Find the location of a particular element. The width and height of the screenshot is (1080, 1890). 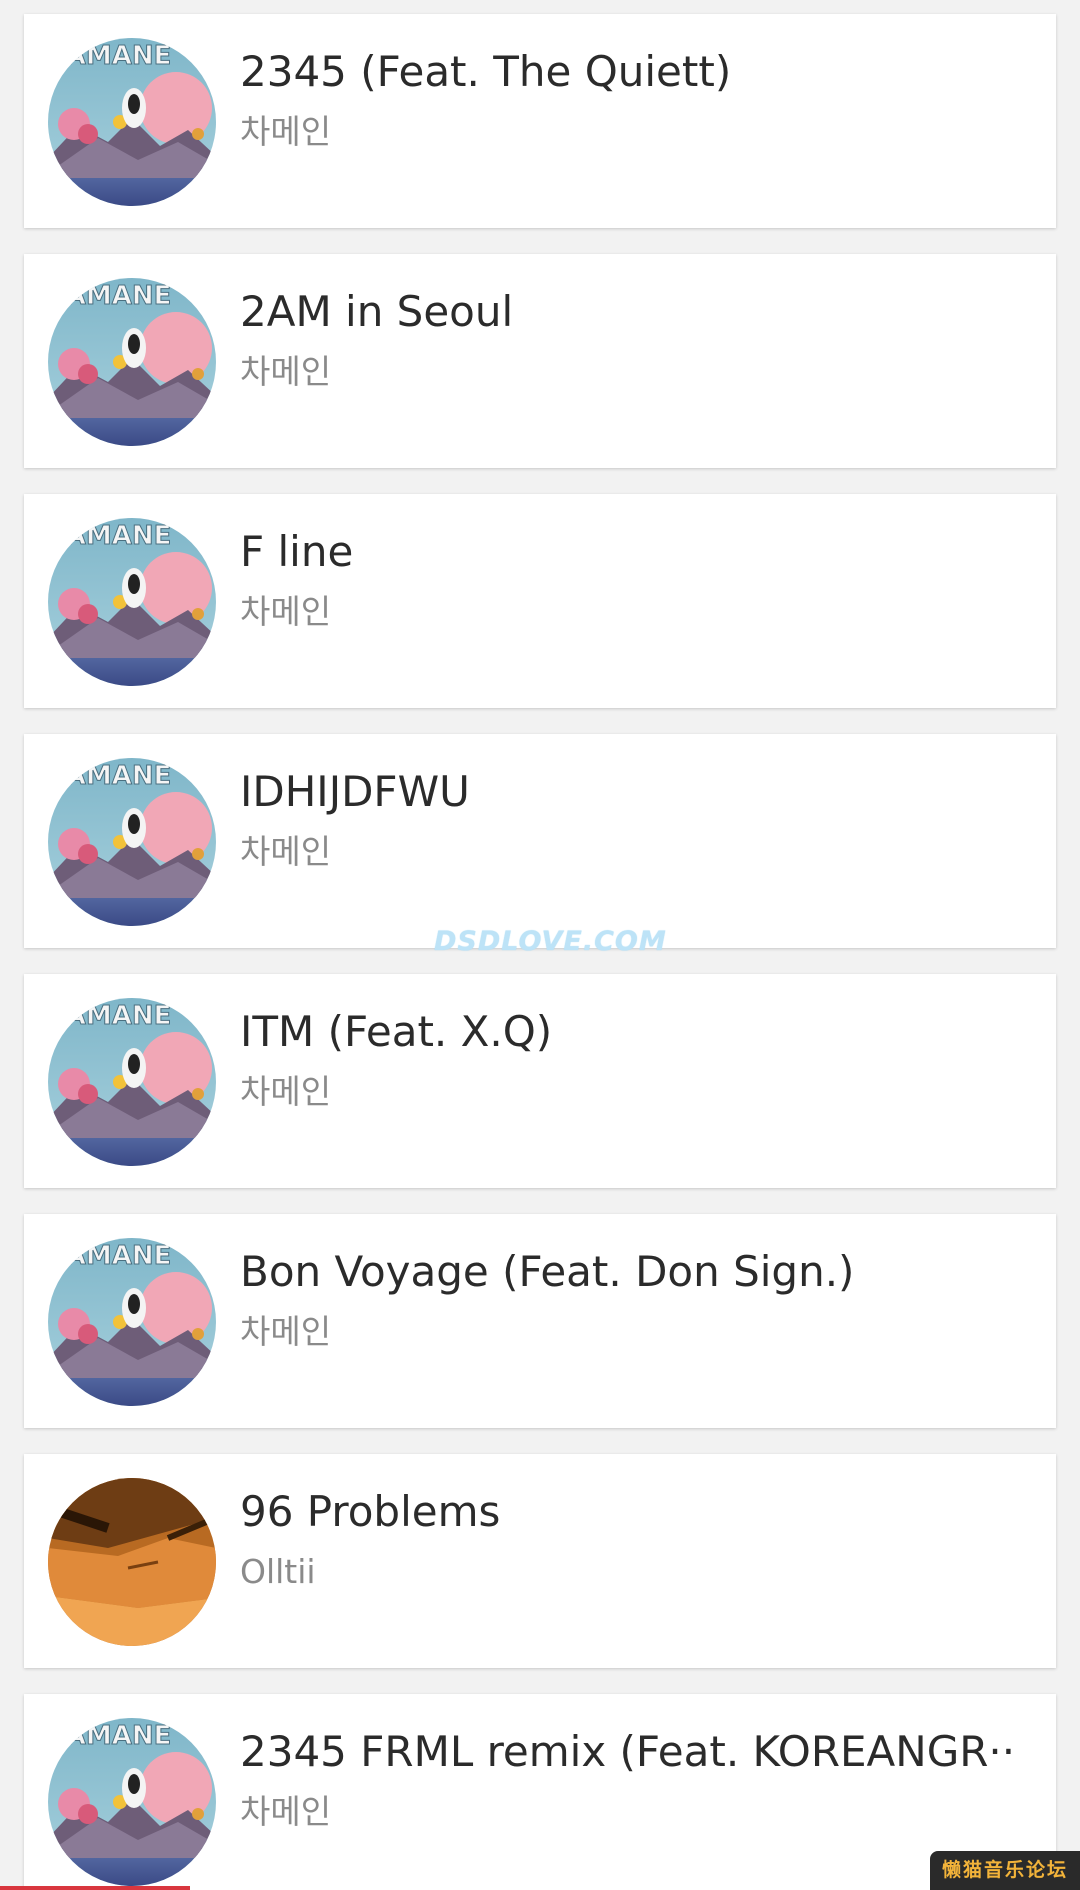

song-card: 96 Problems Olltii is located at coordinates (540, 1561).